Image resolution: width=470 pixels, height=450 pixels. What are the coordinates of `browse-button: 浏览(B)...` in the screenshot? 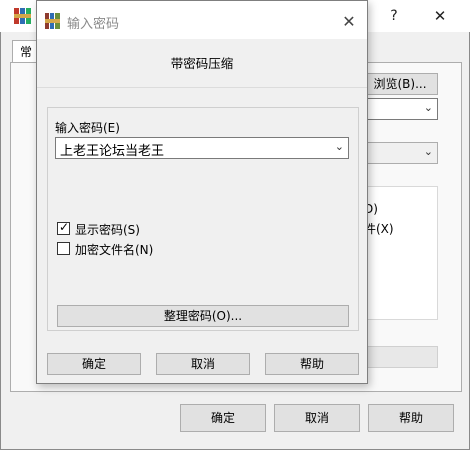 It's located at (400, 84).